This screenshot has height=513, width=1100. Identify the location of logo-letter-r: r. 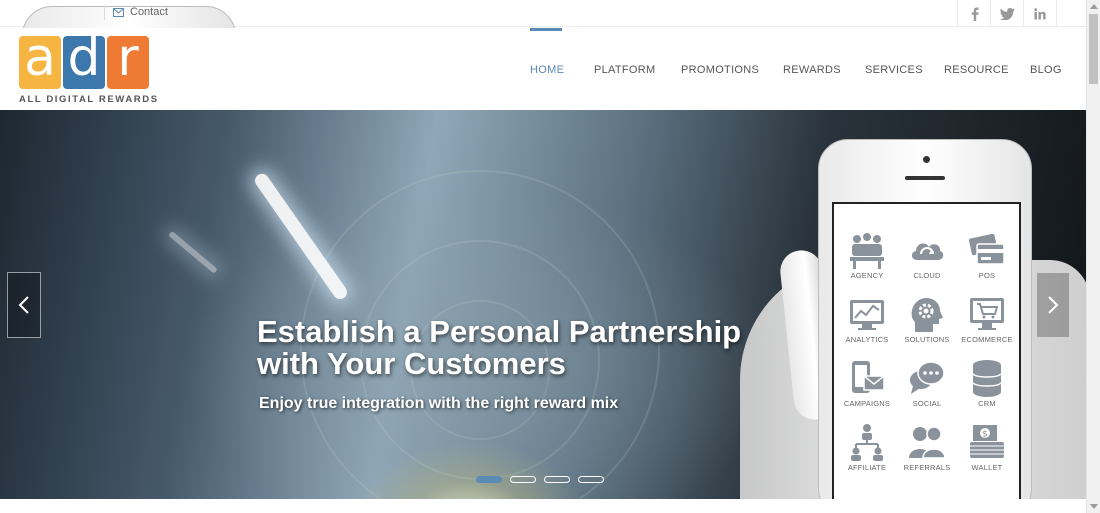
(128, 60).